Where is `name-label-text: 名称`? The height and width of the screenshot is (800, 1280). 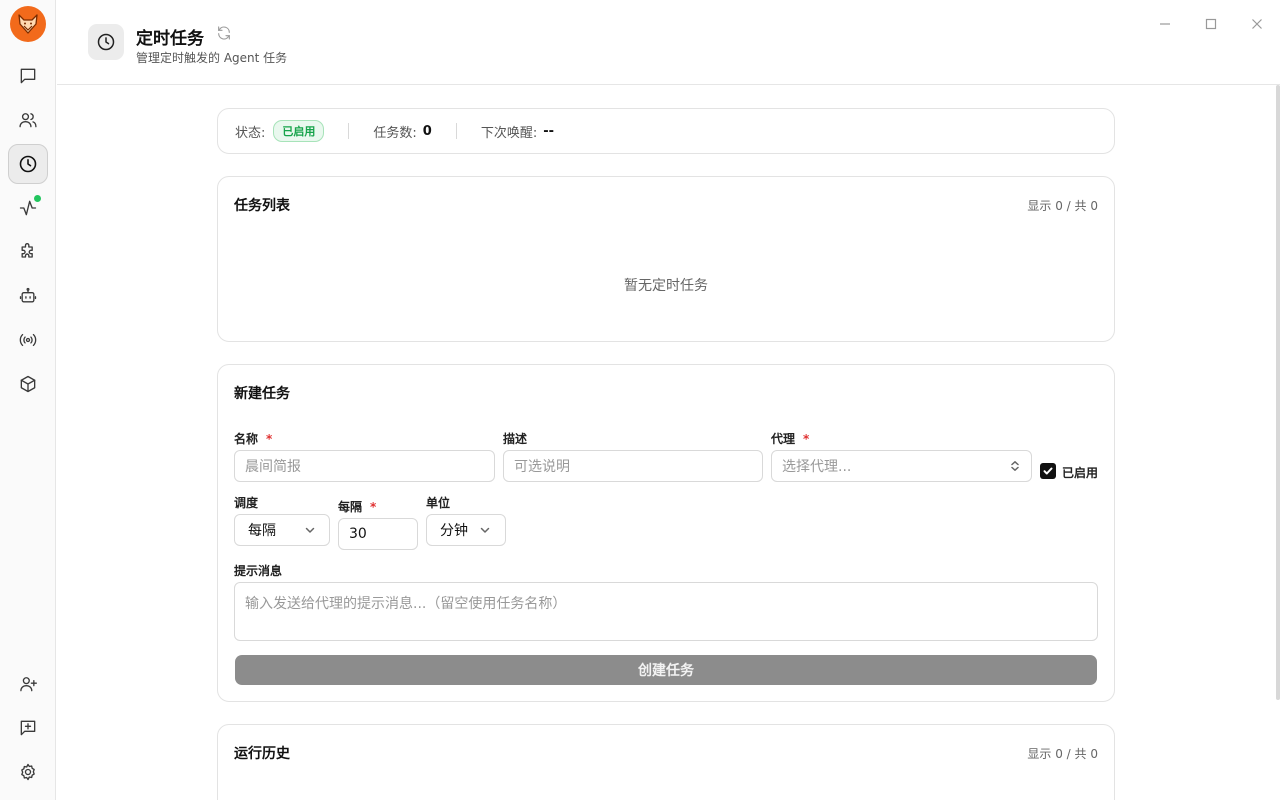 name-label-text: 名称 is located at coordinates (246, 439).